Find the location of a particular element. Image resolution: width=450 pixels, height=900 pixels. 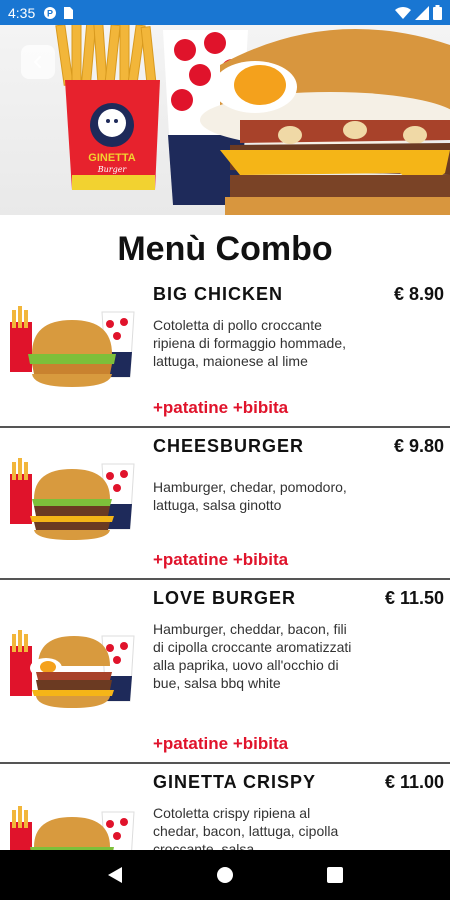

notification-icon: P is located at coordinates (50, 12).